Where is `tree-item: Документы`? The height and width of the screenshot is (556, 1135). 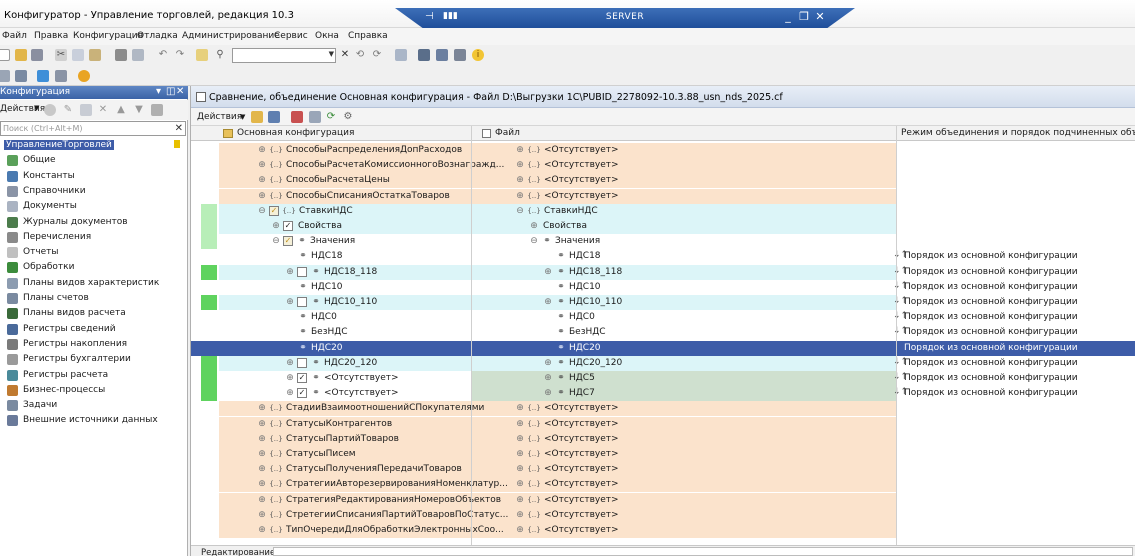
tree-item: Документы is located at coordinates (94, 206).